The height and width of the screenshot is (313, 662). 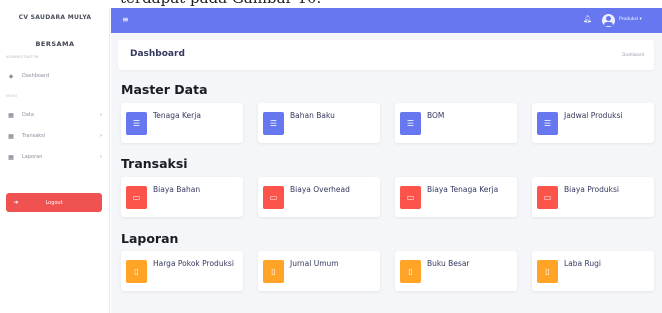 I want to click on hamburger-menu-icon: ≡, so click(x=125, y=19).